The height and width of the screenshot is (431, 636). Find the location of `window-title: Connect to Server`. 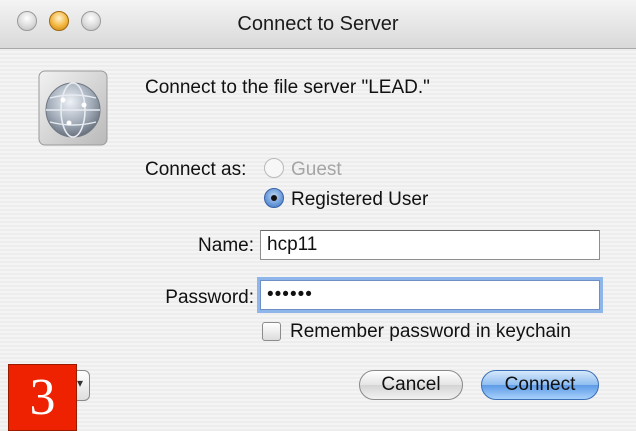

window-title: Connect to Server is located at coordinates (318, 24).